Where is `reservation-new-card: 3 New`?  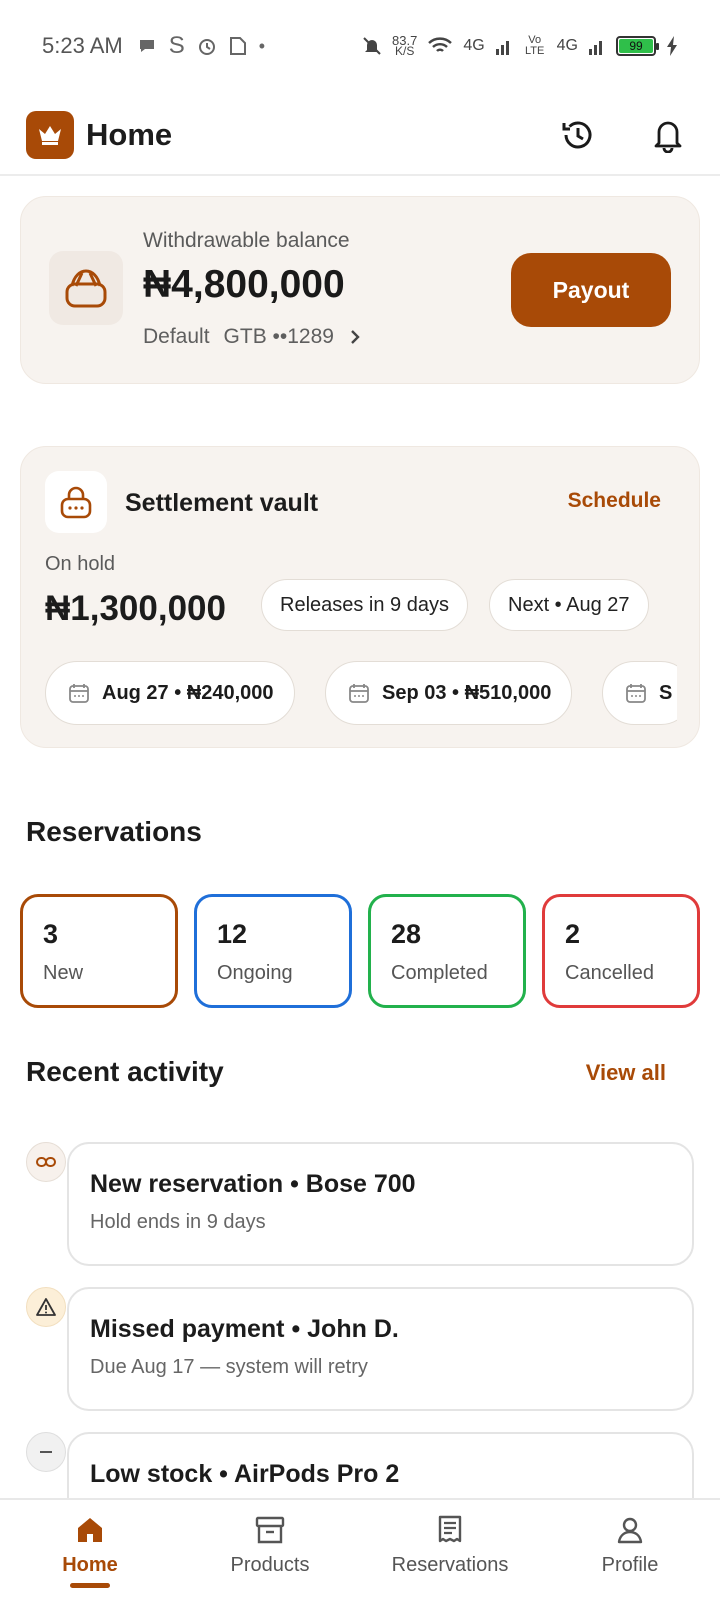 reservation-new-card: 3 New is located at coordinates (99, 951).